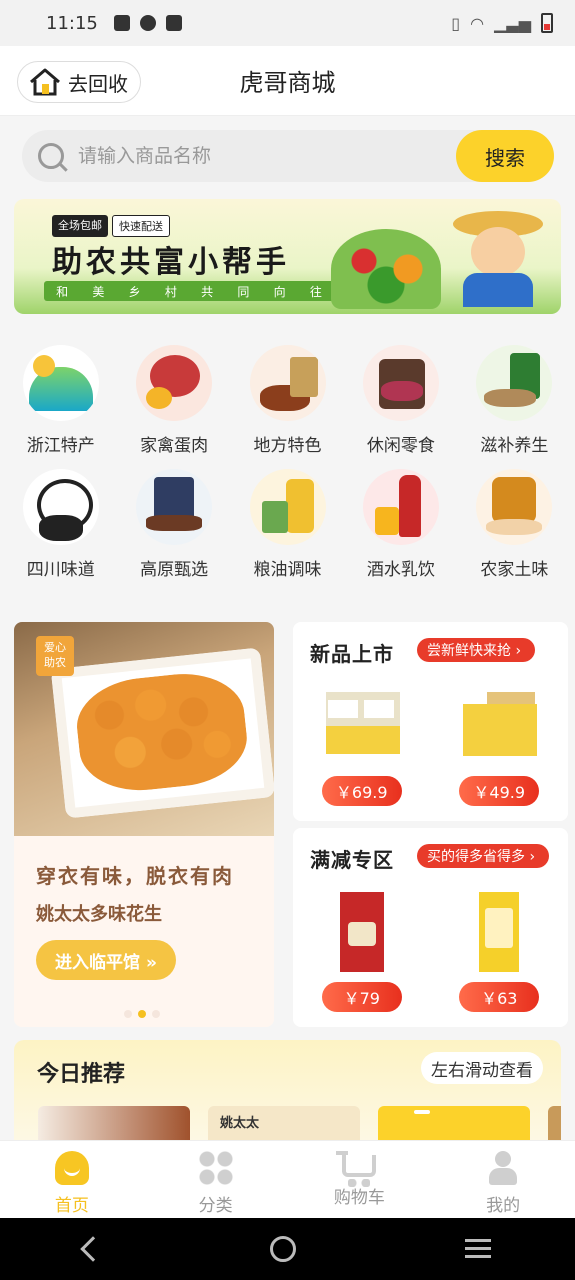 The height and width of the screenshot is (1280, 575). I want to click on health-icon, so click(514, 383).